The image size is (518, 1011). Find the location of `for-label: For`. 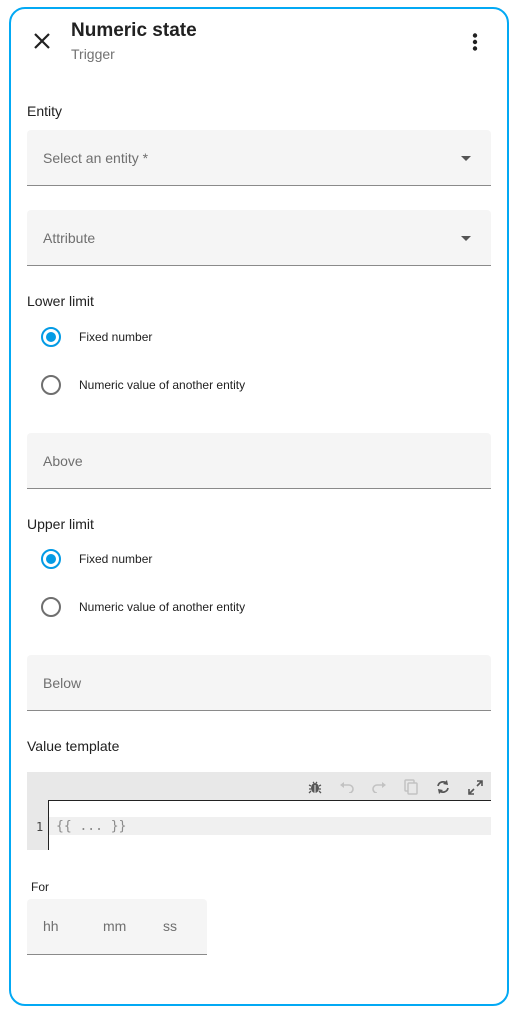

for-label: For is located at coordinates (40, 887).